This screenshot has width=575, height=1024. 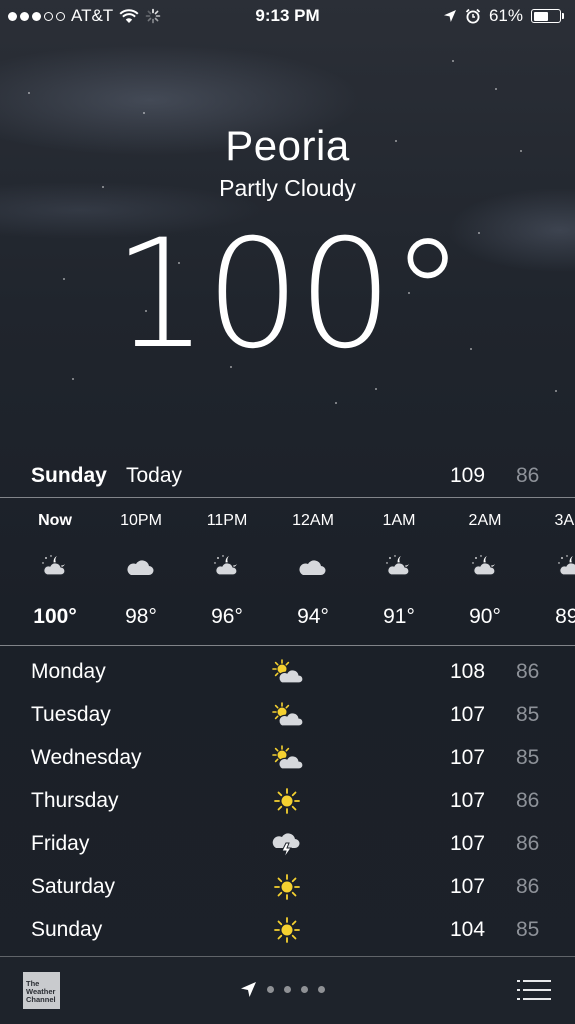 What do you see at coordinates (55, 616) in the screenshot?
I see `hour-temp: 100°` at bounding box center [55, 616].